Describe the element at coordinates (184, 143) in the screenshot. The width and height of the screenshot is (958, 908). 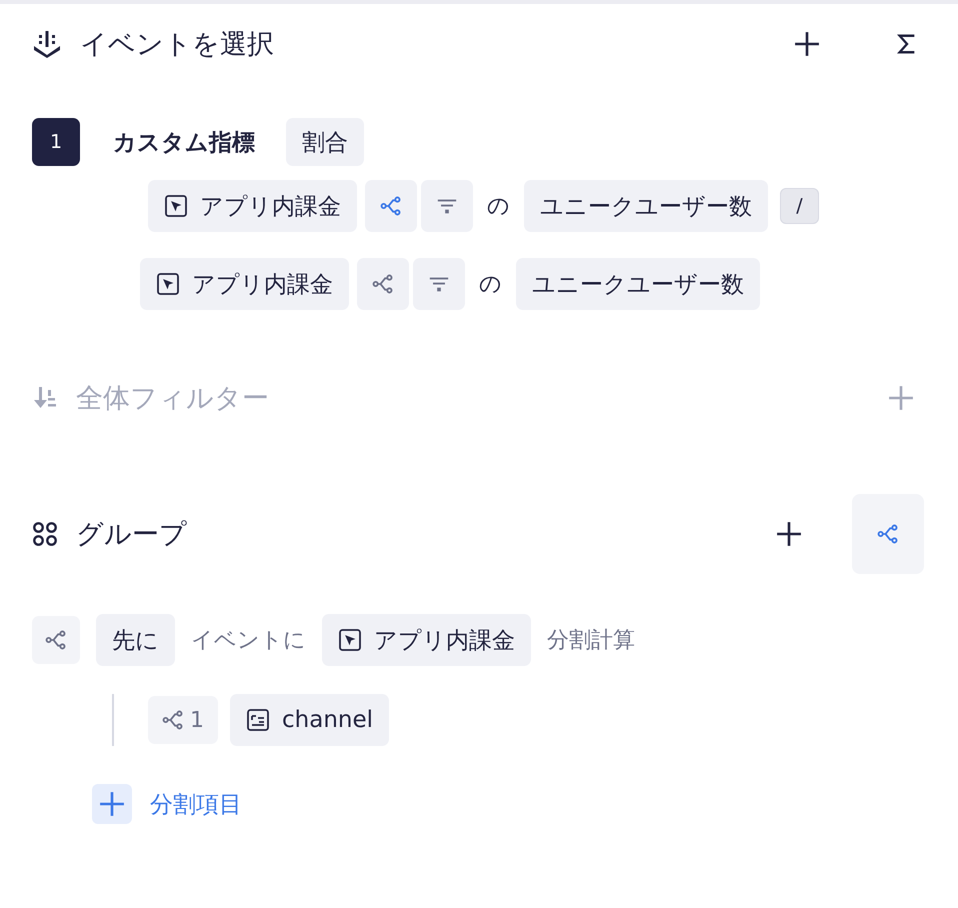
I see `metric-name: カスタム指標` at that location.